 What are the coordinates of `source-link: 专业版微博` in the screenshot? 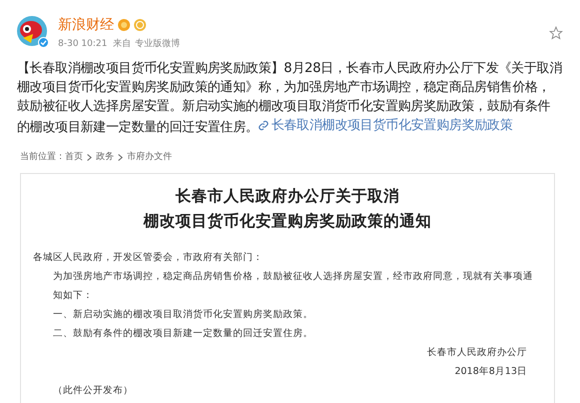 It's located at (157, 44).